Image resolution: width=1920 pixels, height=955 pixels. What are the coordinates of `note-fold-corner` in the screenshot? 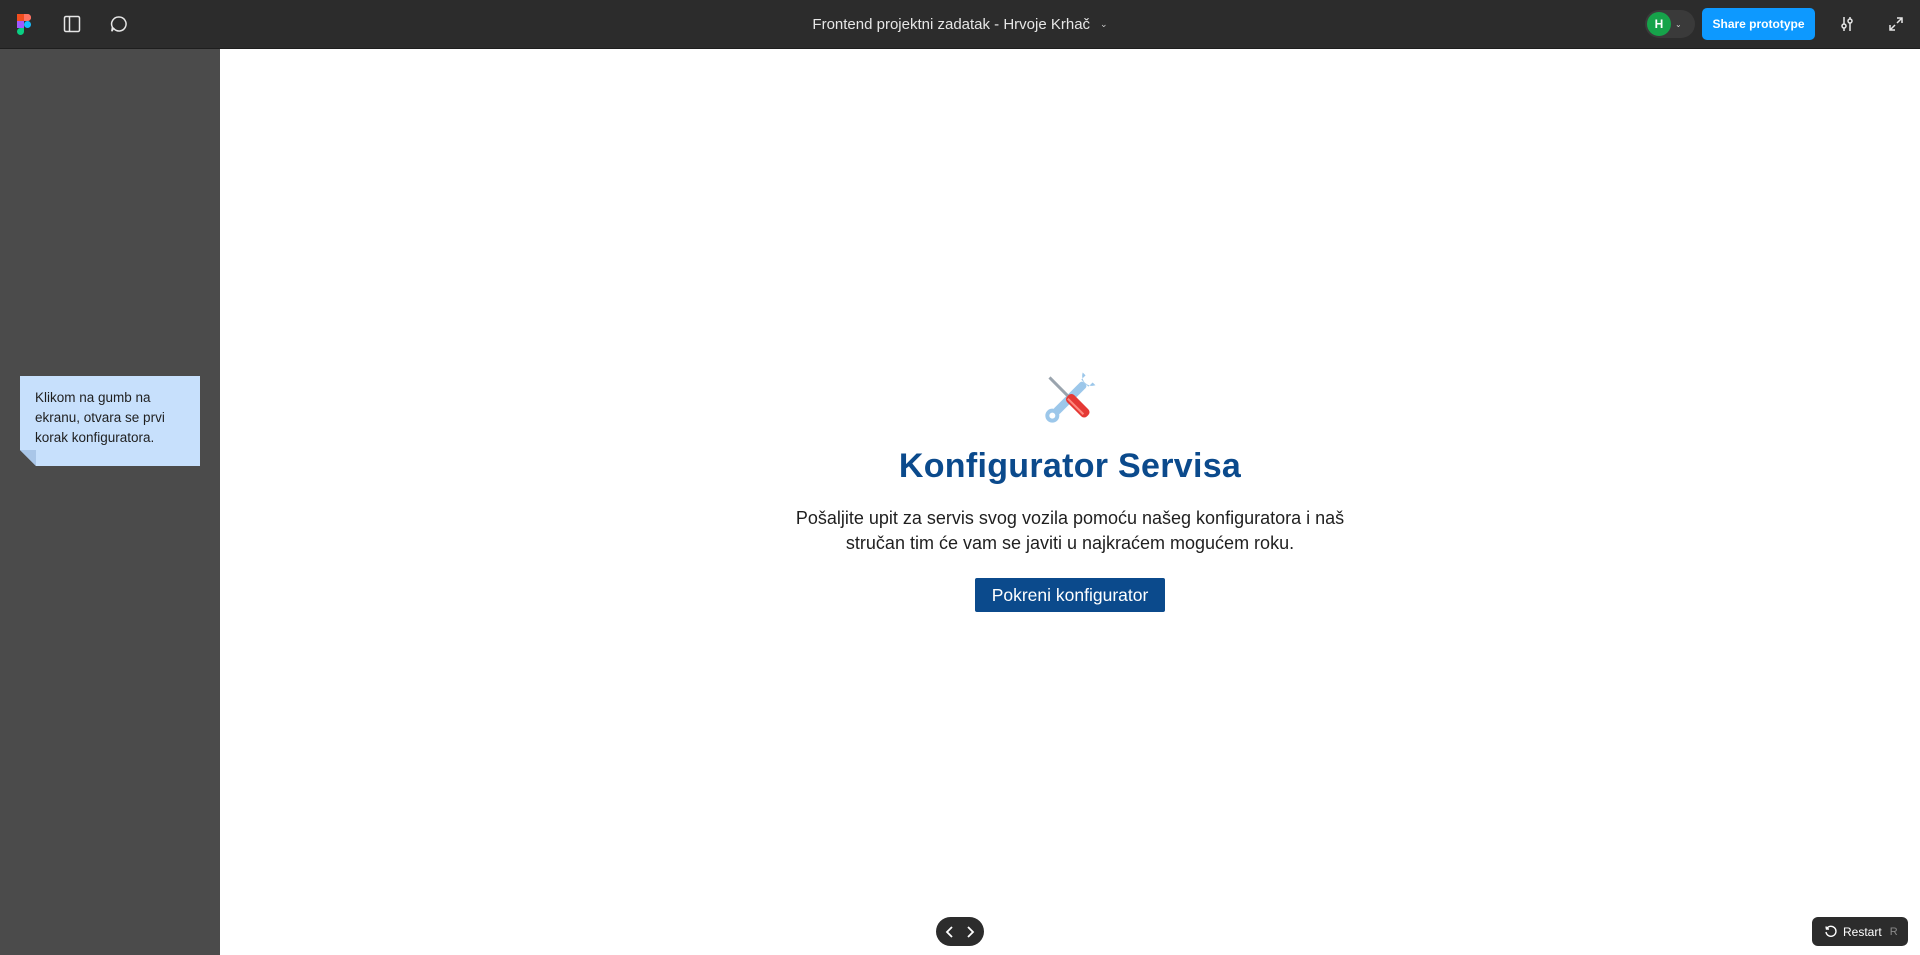 It's located at (28, 458).